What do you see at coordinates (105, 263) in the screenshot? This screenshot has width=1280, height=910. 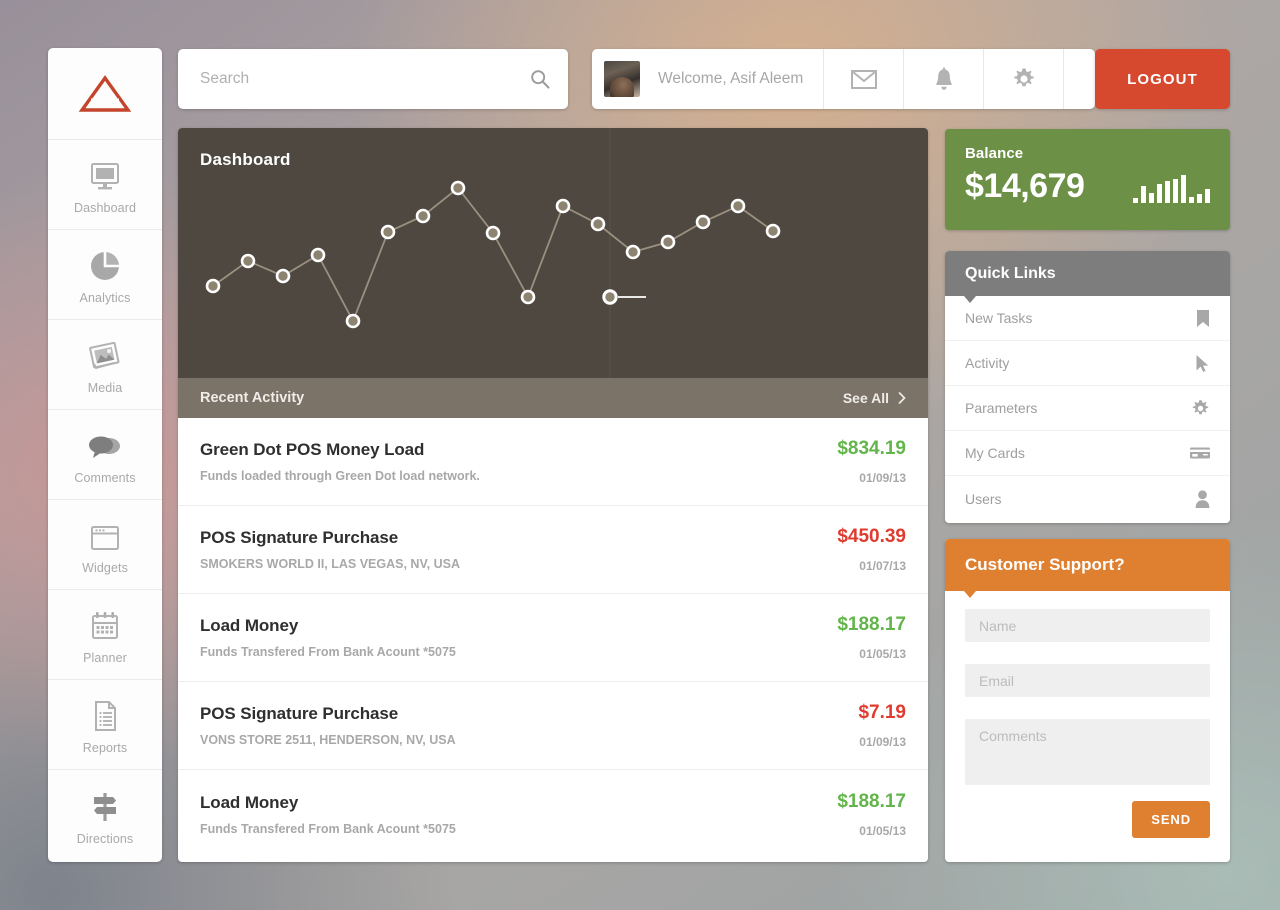 I see `pie-chart-icon` at bounding box center [105, 263].